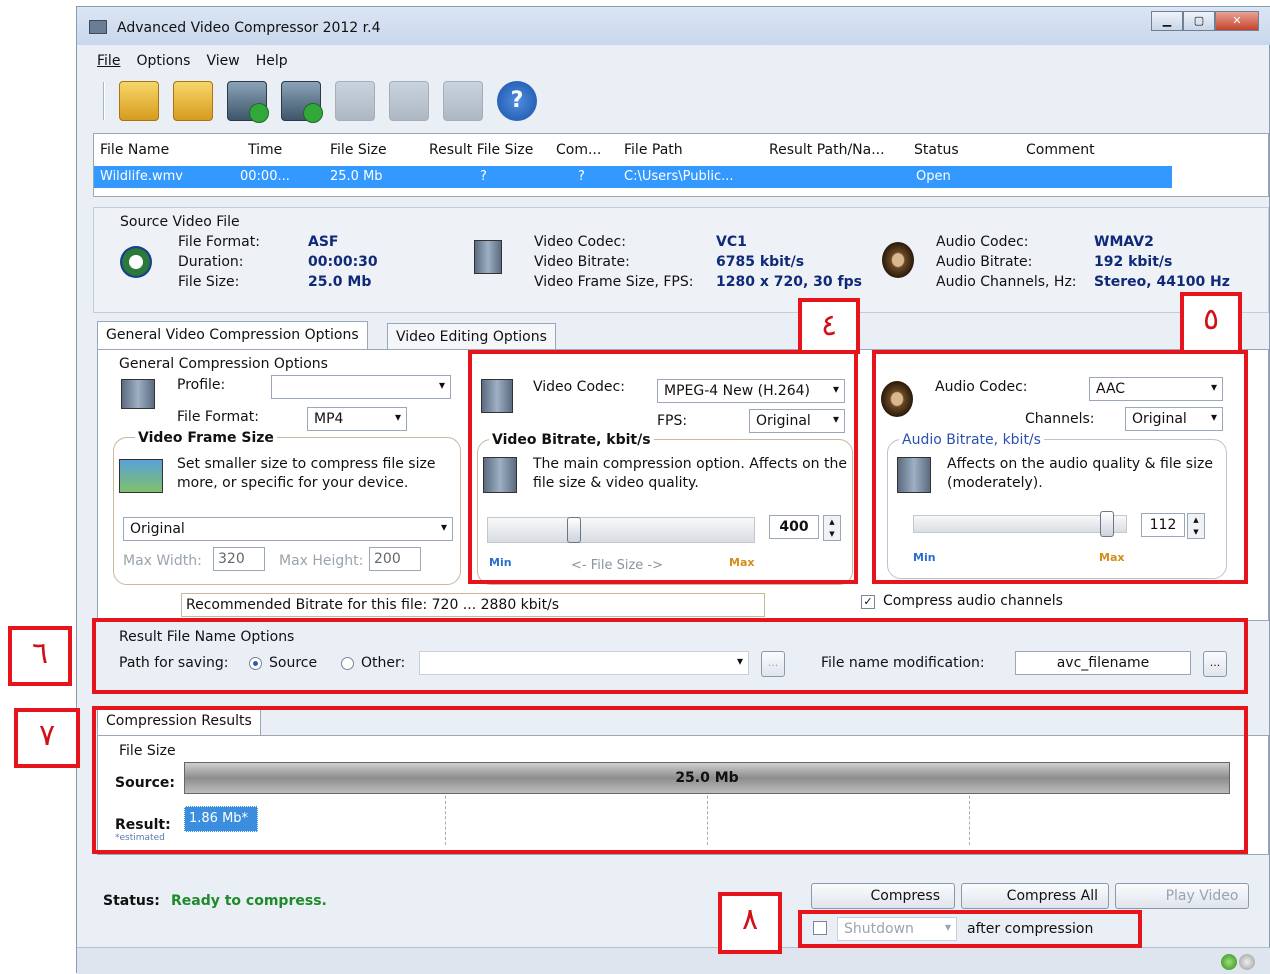  Describe the element at coordinates (265, 150) in the screenshot. I see `col-time: Time` at that location.